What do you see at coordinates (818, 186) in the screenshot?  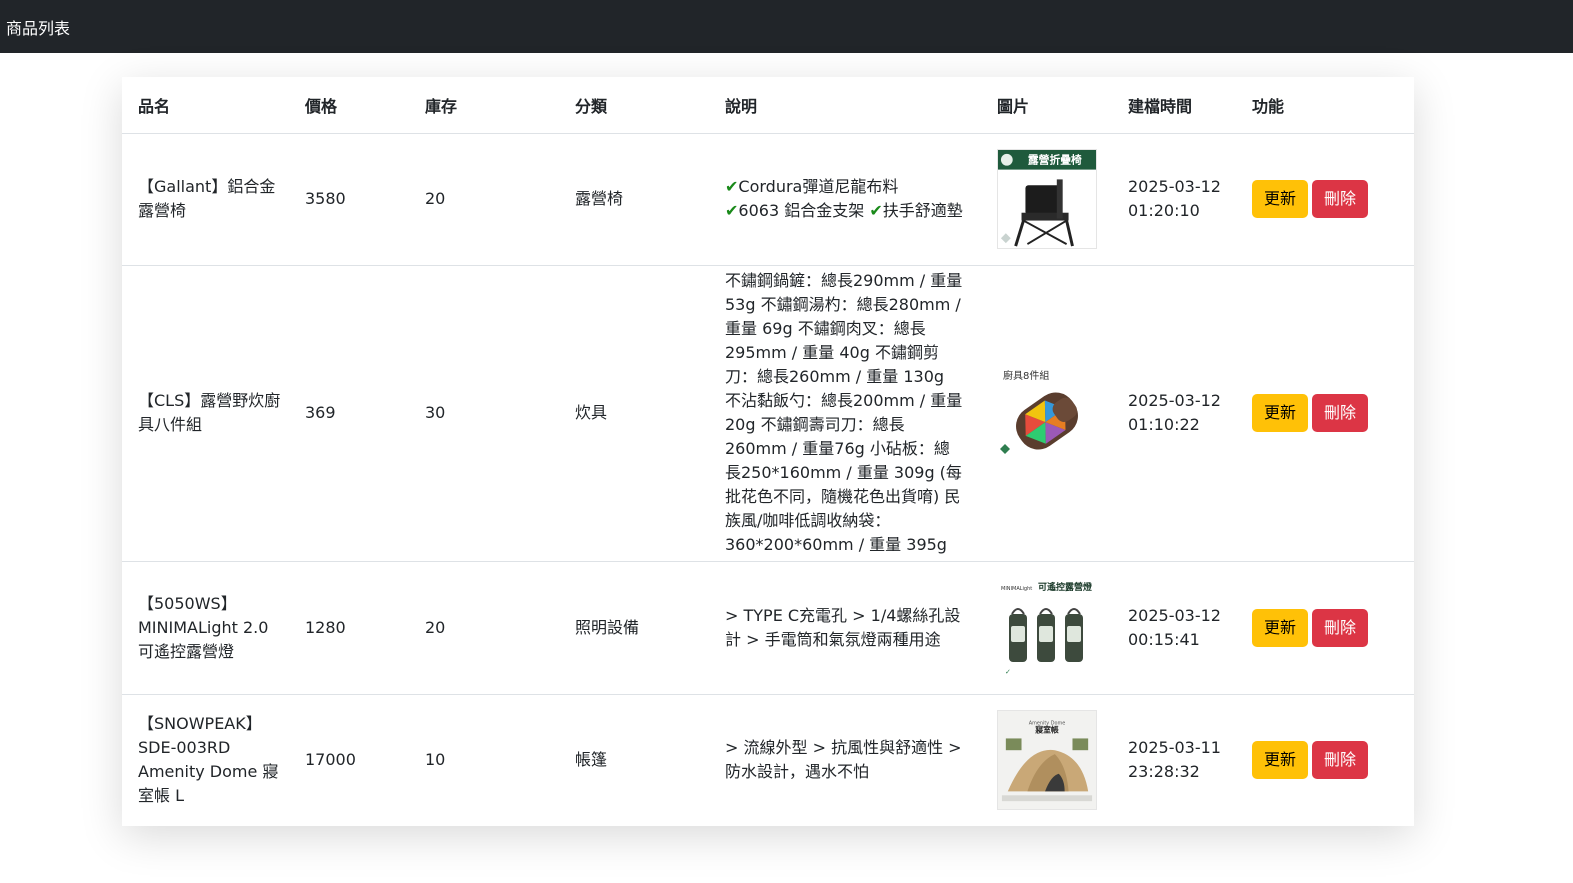 I see `desc-part: Cordura彈道尼龍布料` at bounding box center [818, 186].